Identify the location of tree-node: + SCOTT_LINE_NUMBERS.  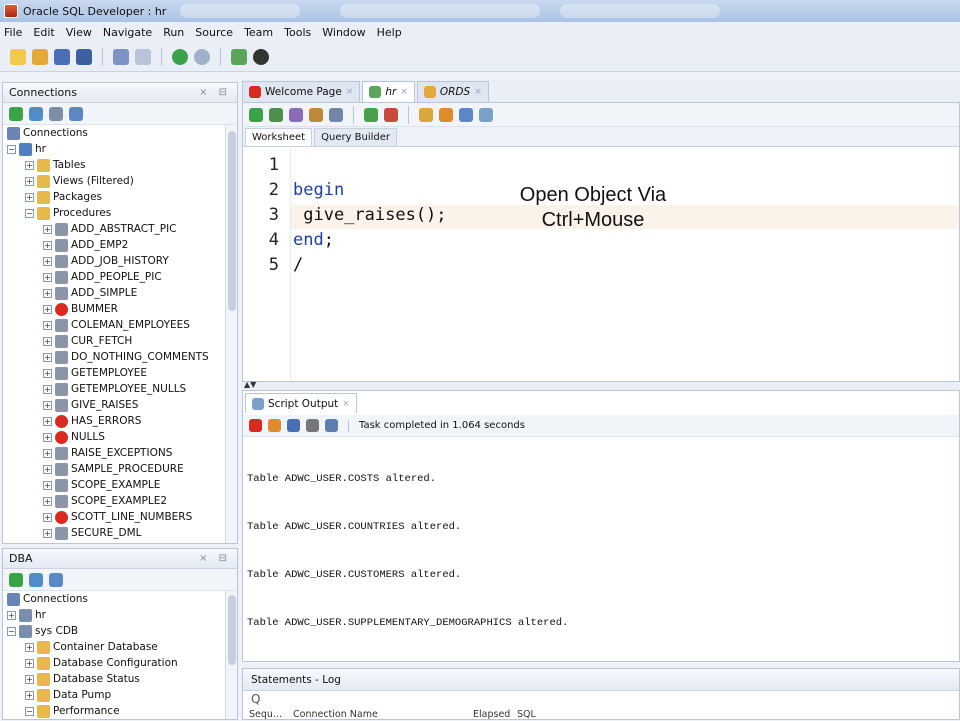
(120, 517).